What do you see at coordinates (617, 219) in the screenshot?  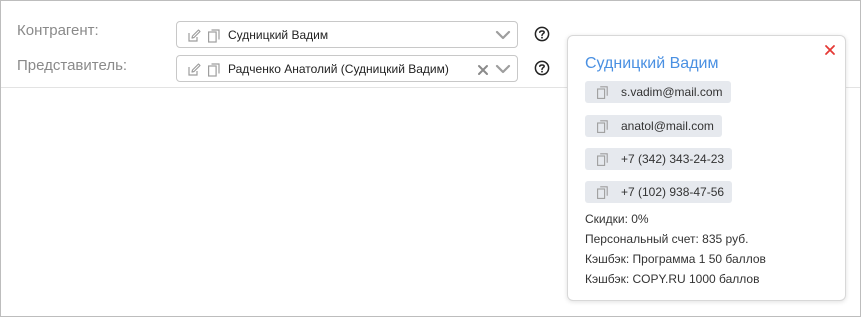 I see `discount-info: Скидки: 0%` at bounding box center [617, 219].